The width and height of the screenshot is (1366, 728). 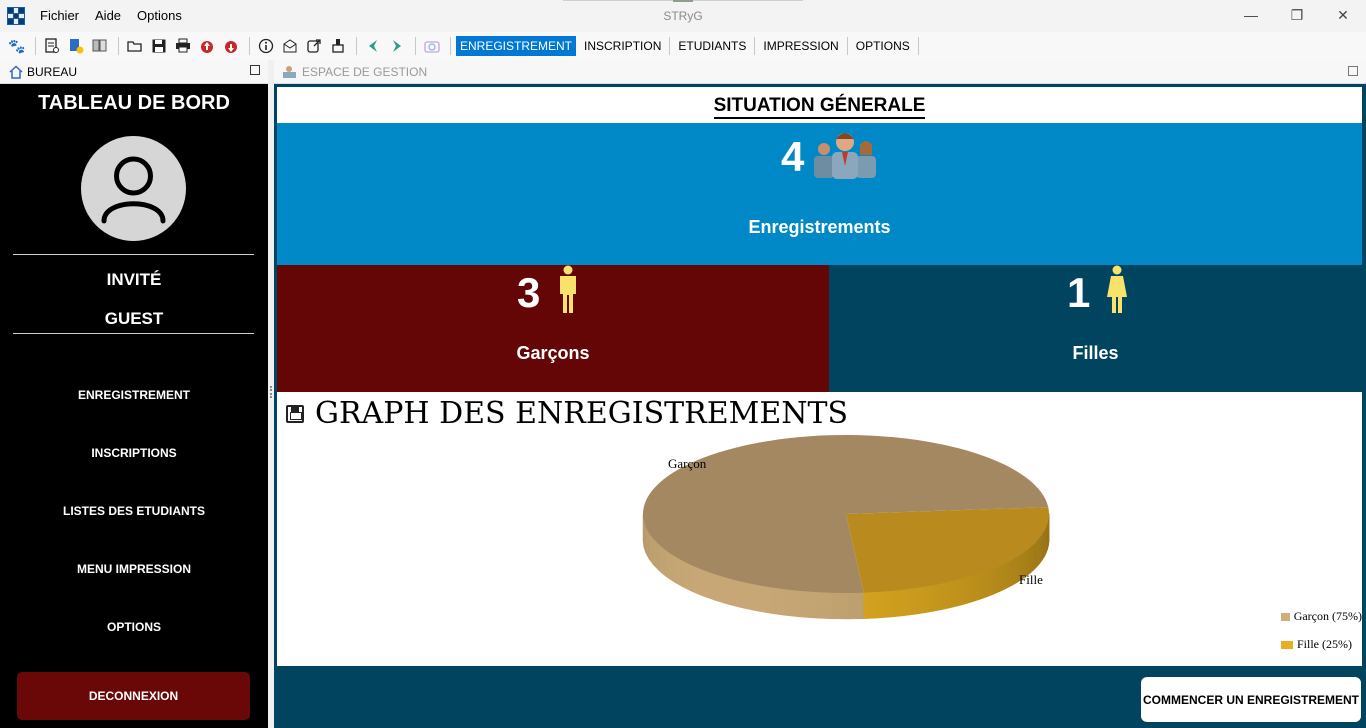 What do you see at coordinates (290, 46) in the screenshot?
I see `mail-icon` at bounding box center [290, 46].